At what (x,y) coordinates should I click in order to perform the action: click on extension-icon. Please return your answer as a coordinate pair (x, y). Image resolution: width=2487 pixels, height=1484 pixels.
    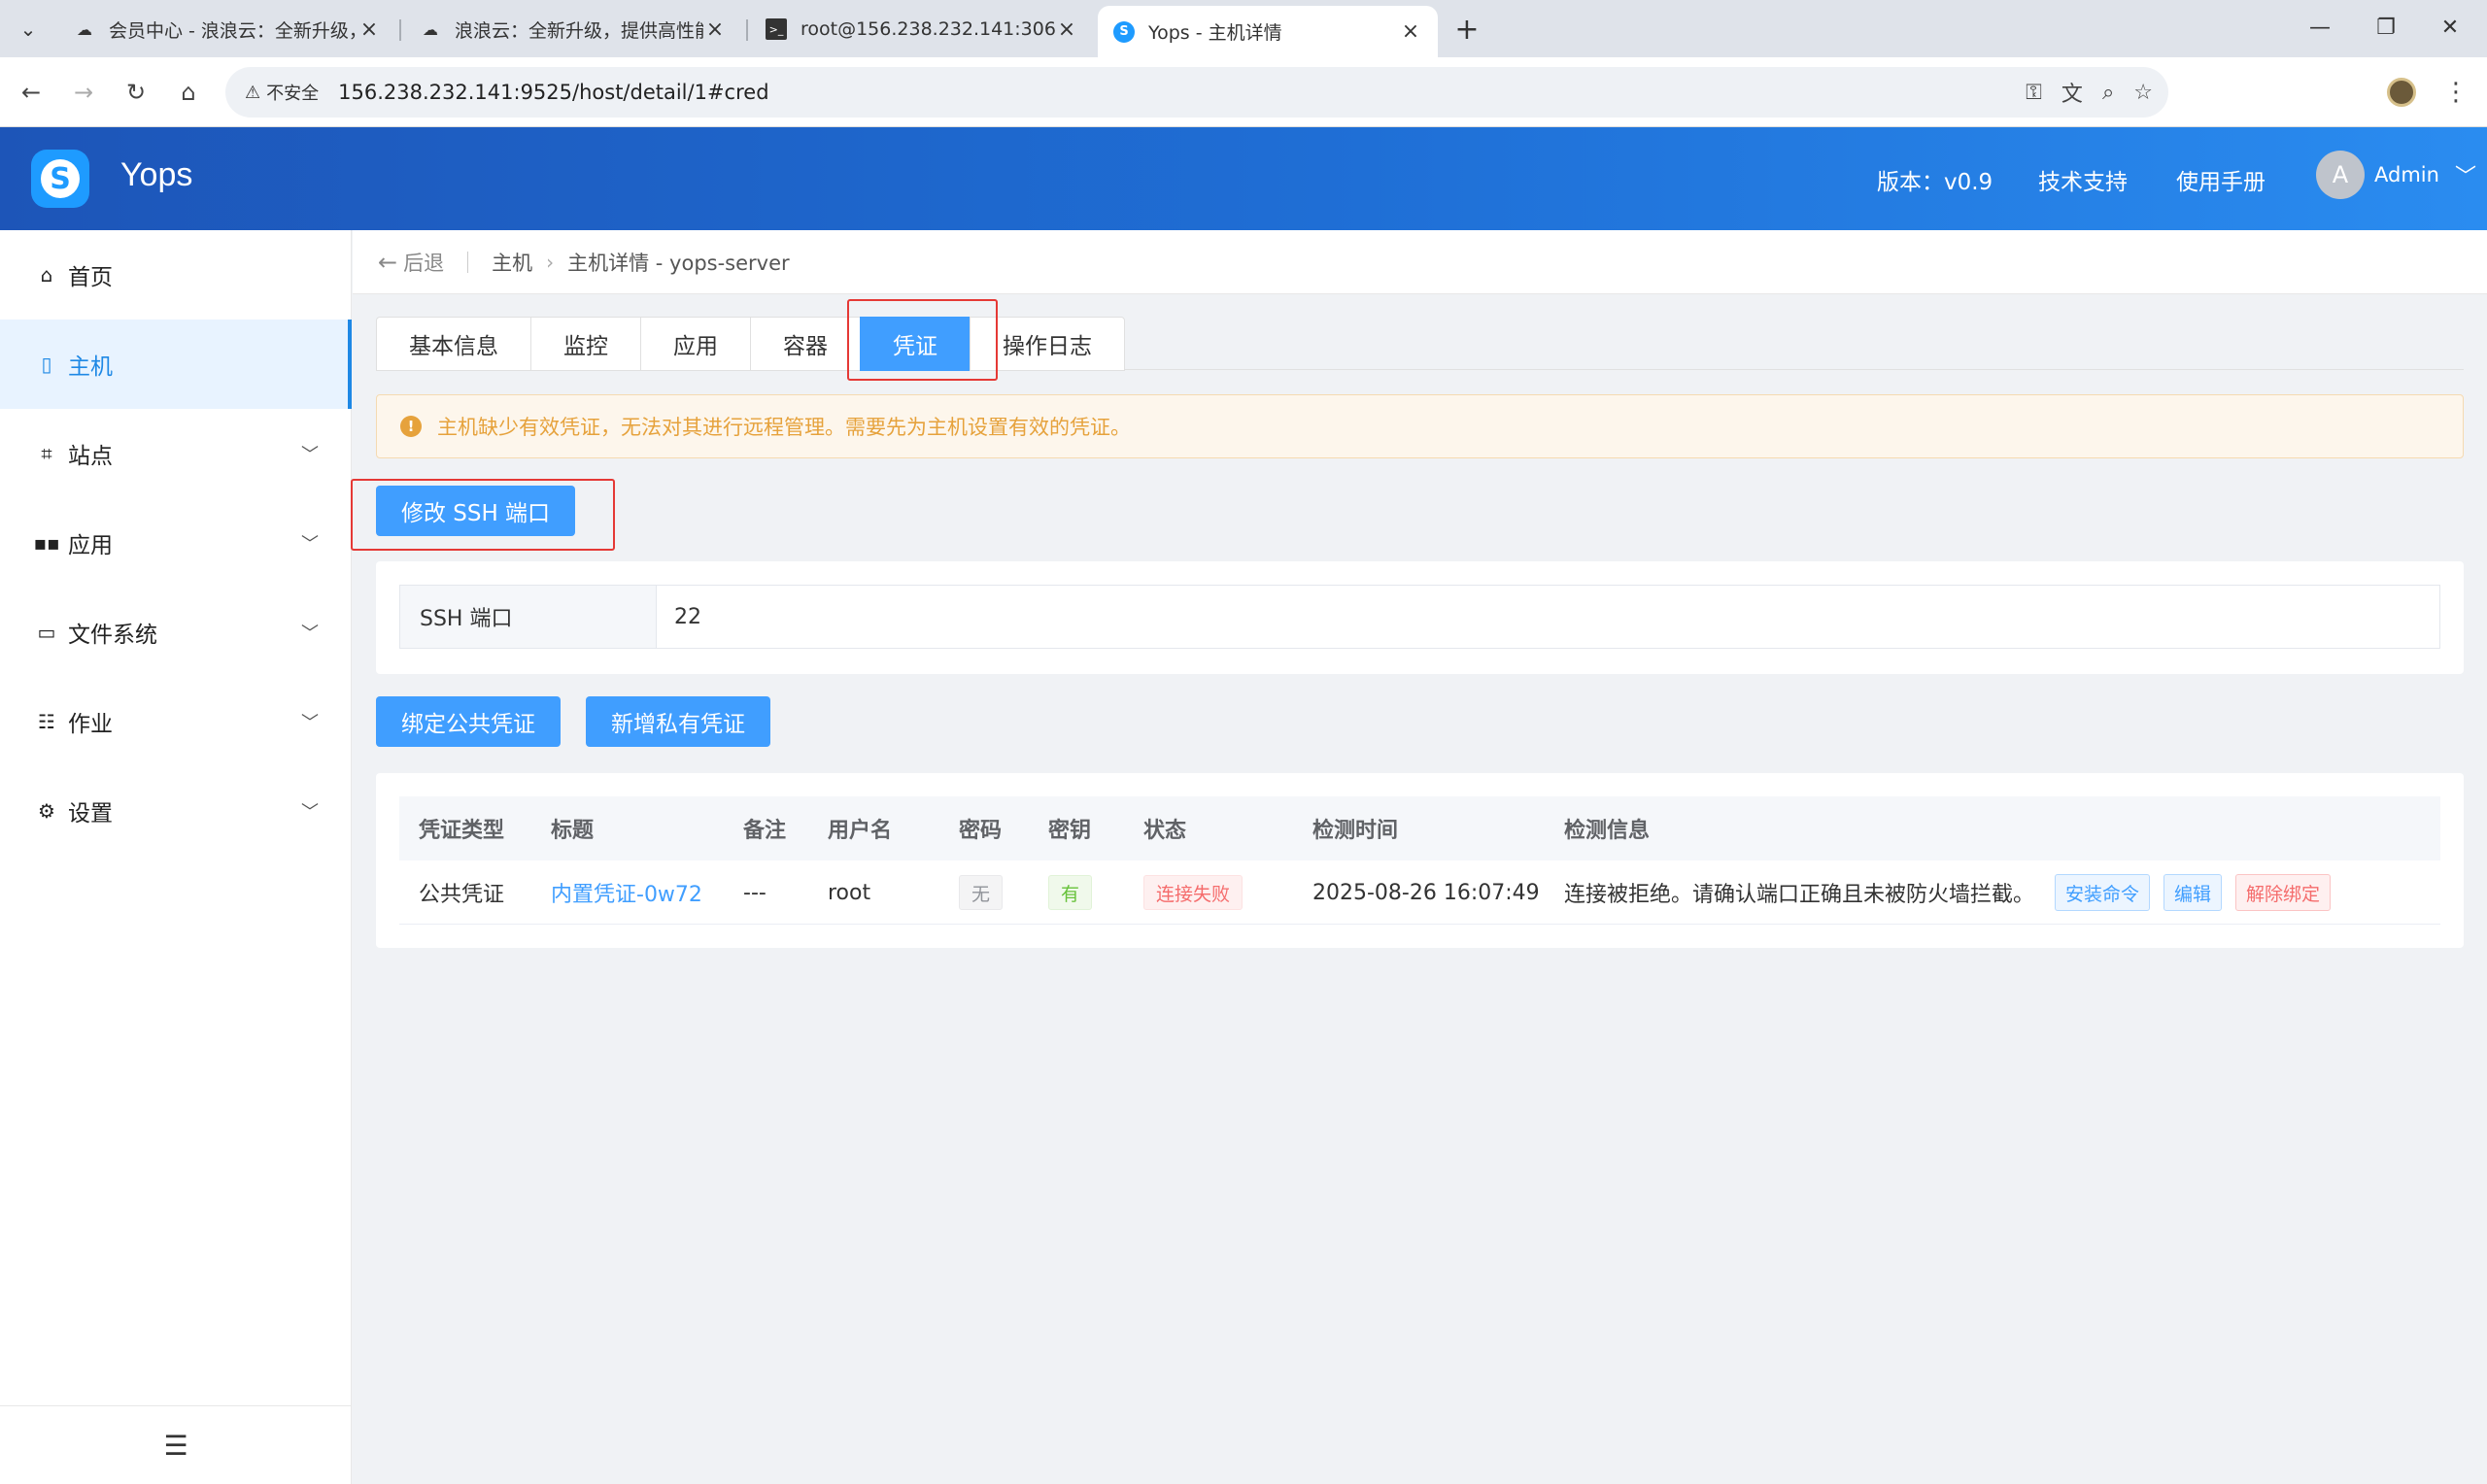
    Looking at the image, I should click on (2401, 92).